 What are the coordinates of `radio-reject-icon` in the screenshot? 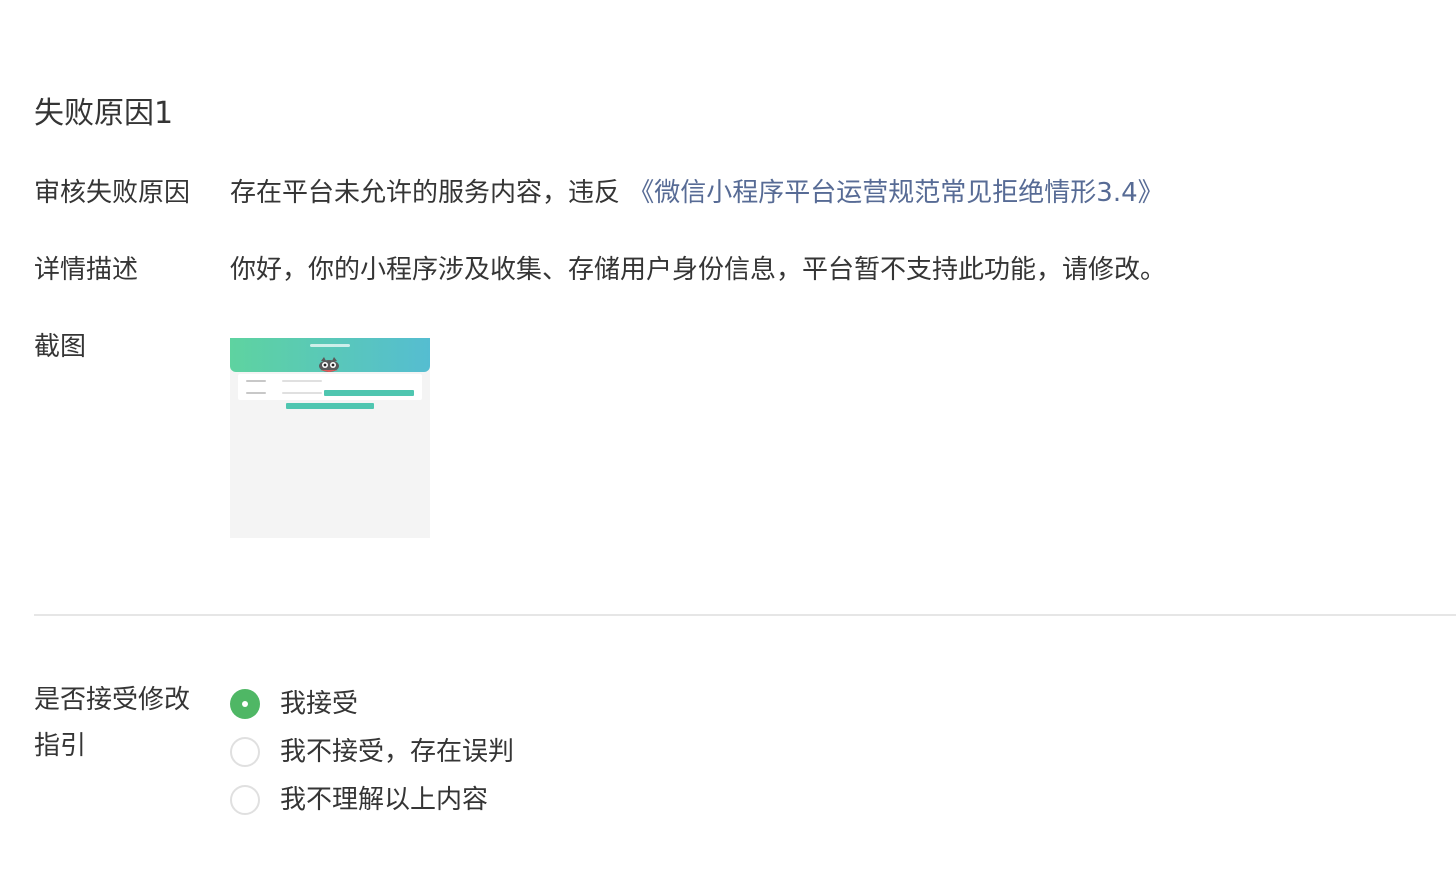 It's located at (245, 752).